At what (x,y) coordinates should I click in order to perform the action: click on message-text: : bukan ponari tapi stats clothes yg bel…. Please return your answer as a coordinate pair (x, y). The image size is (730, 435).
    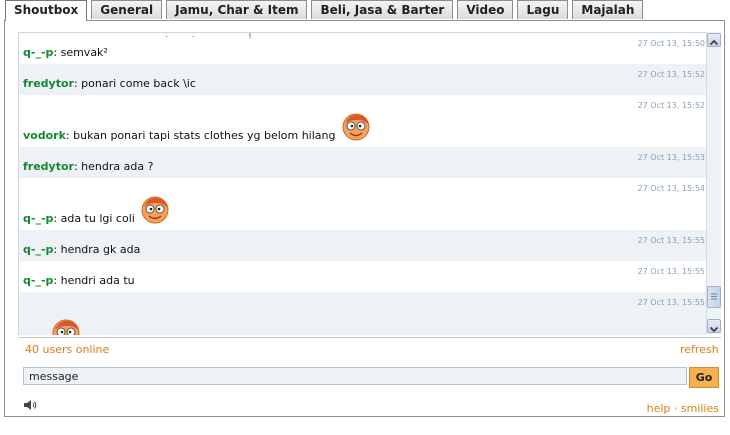
    Looking at the image, I should click on (200, 135).